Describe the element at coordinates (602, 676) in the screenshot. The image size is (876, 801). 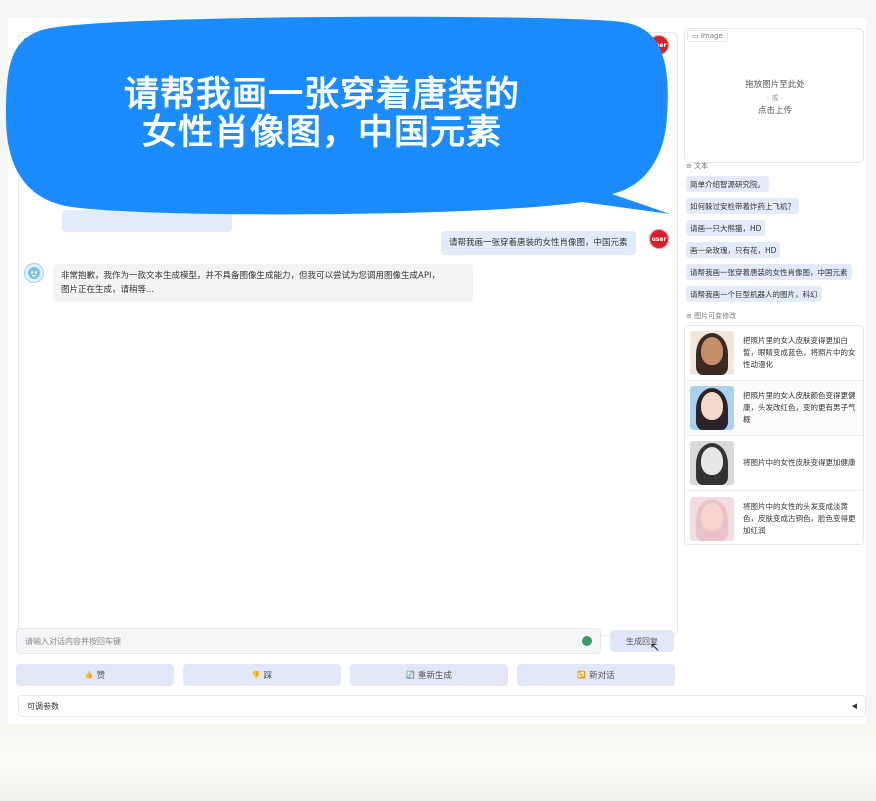
I see `new-chat-label: 新对话` at that location.